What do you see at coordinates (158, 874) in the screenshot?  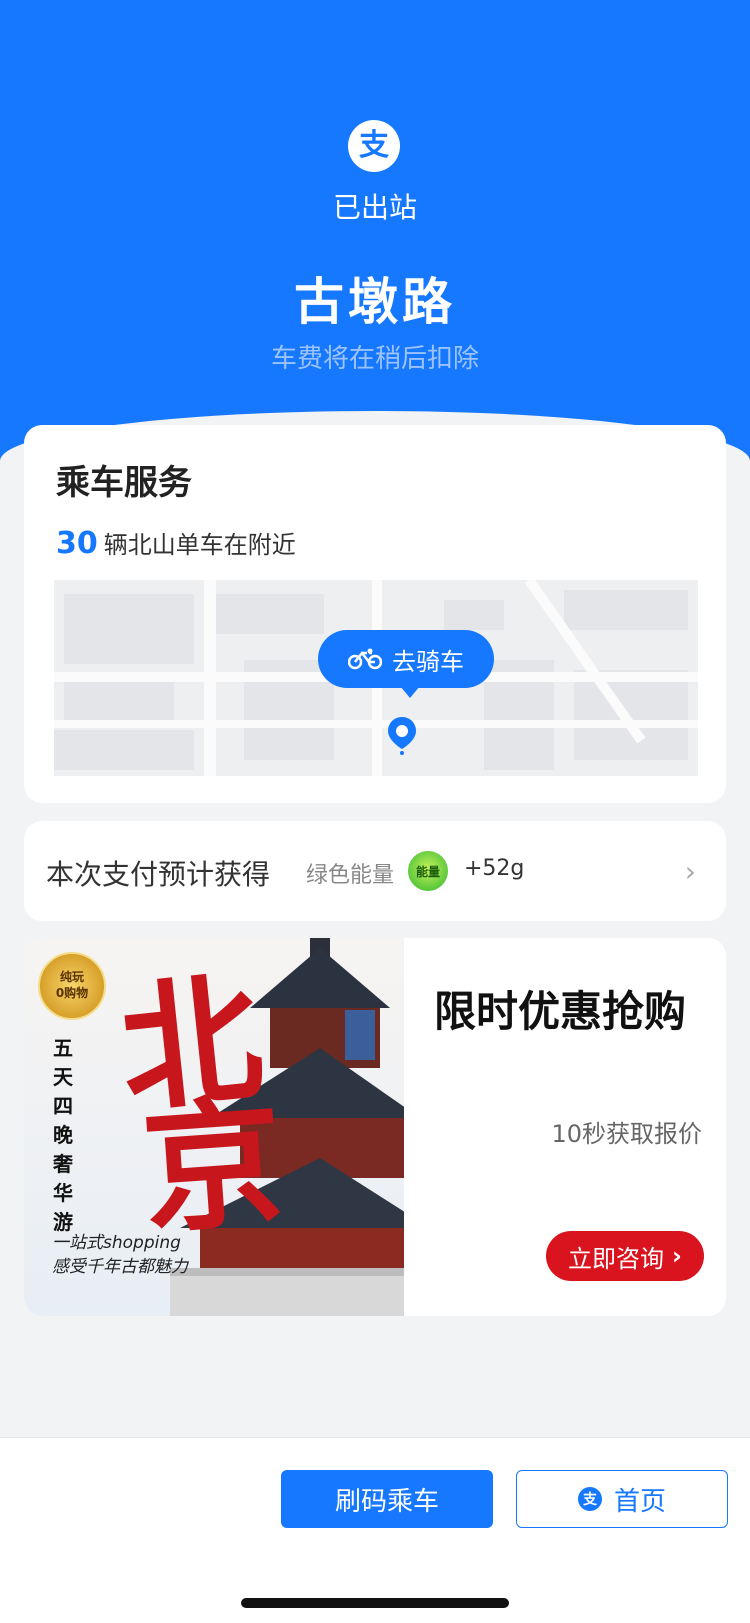 I see `energy-label: 本次支付预计获得` at bounding box center [158, 874].